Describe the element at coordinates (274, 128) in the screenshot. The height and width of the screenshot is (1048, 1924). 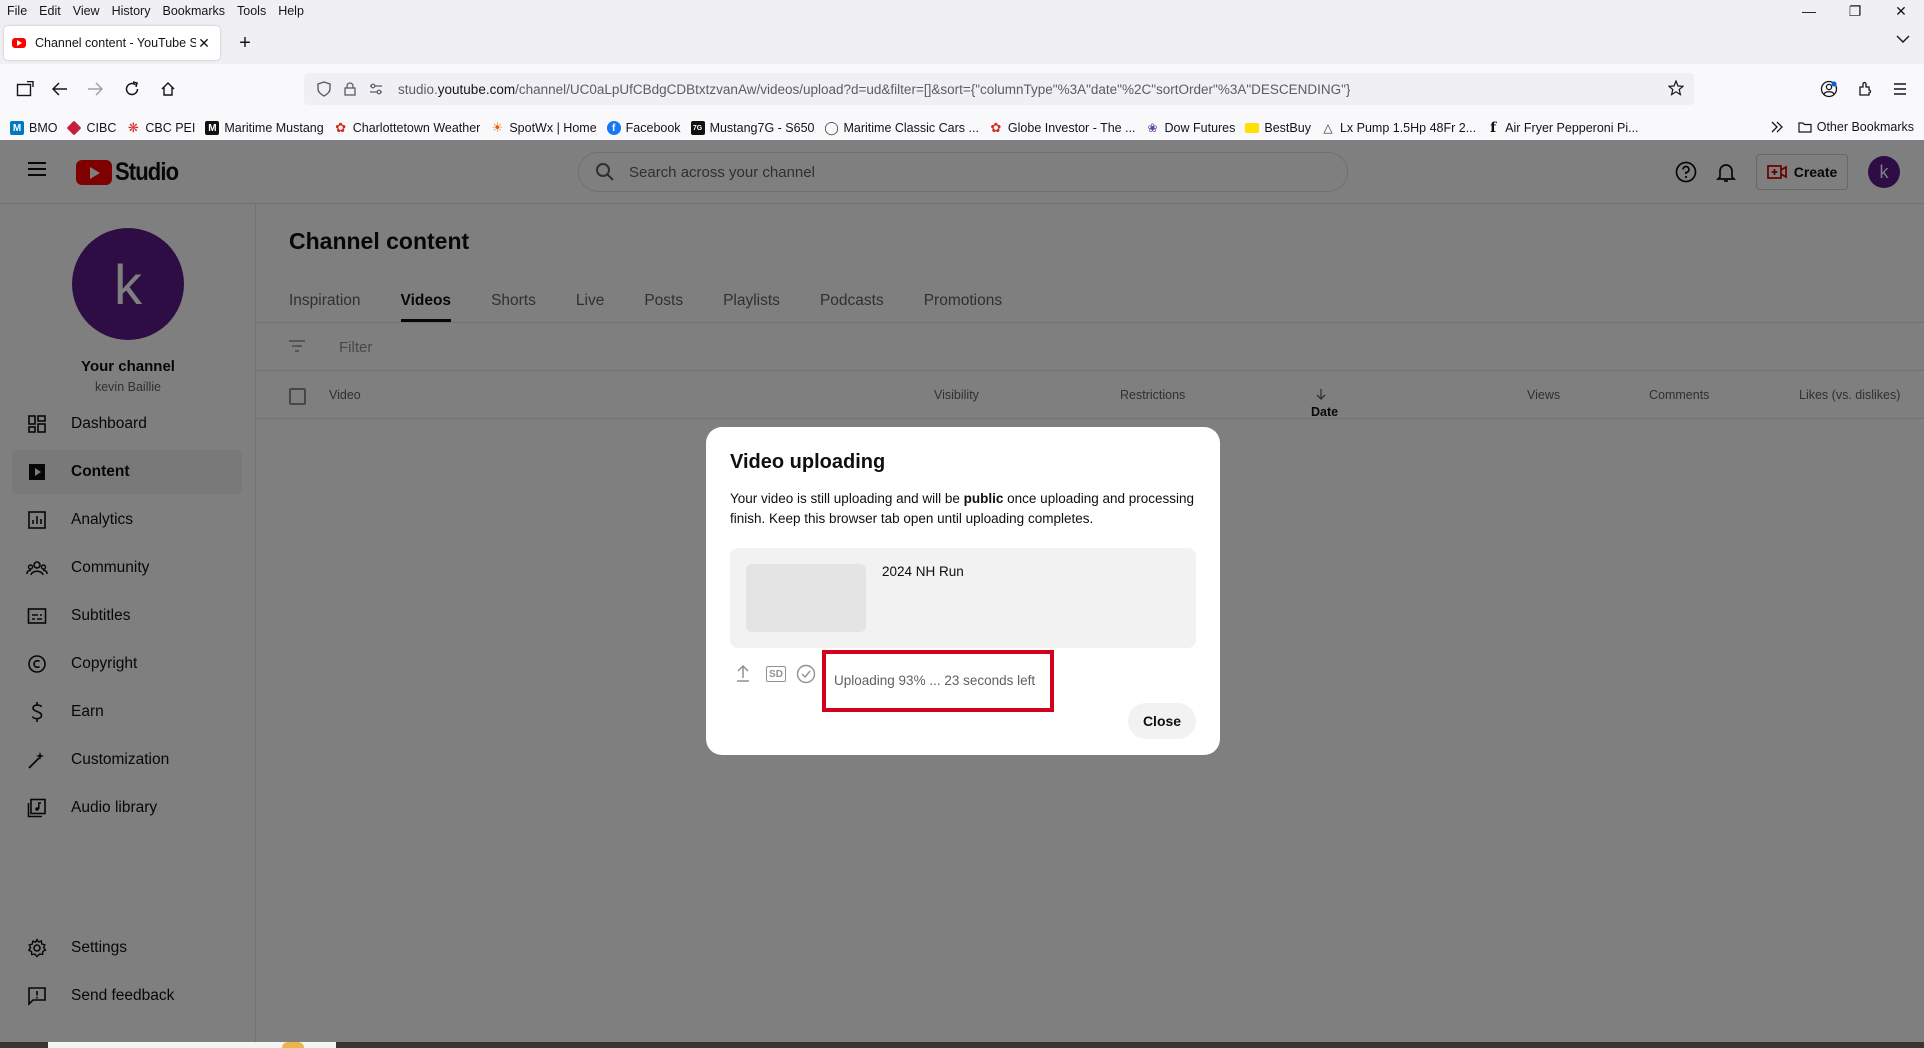
I see `bookmark-label: Maritime Mustang` at that location.